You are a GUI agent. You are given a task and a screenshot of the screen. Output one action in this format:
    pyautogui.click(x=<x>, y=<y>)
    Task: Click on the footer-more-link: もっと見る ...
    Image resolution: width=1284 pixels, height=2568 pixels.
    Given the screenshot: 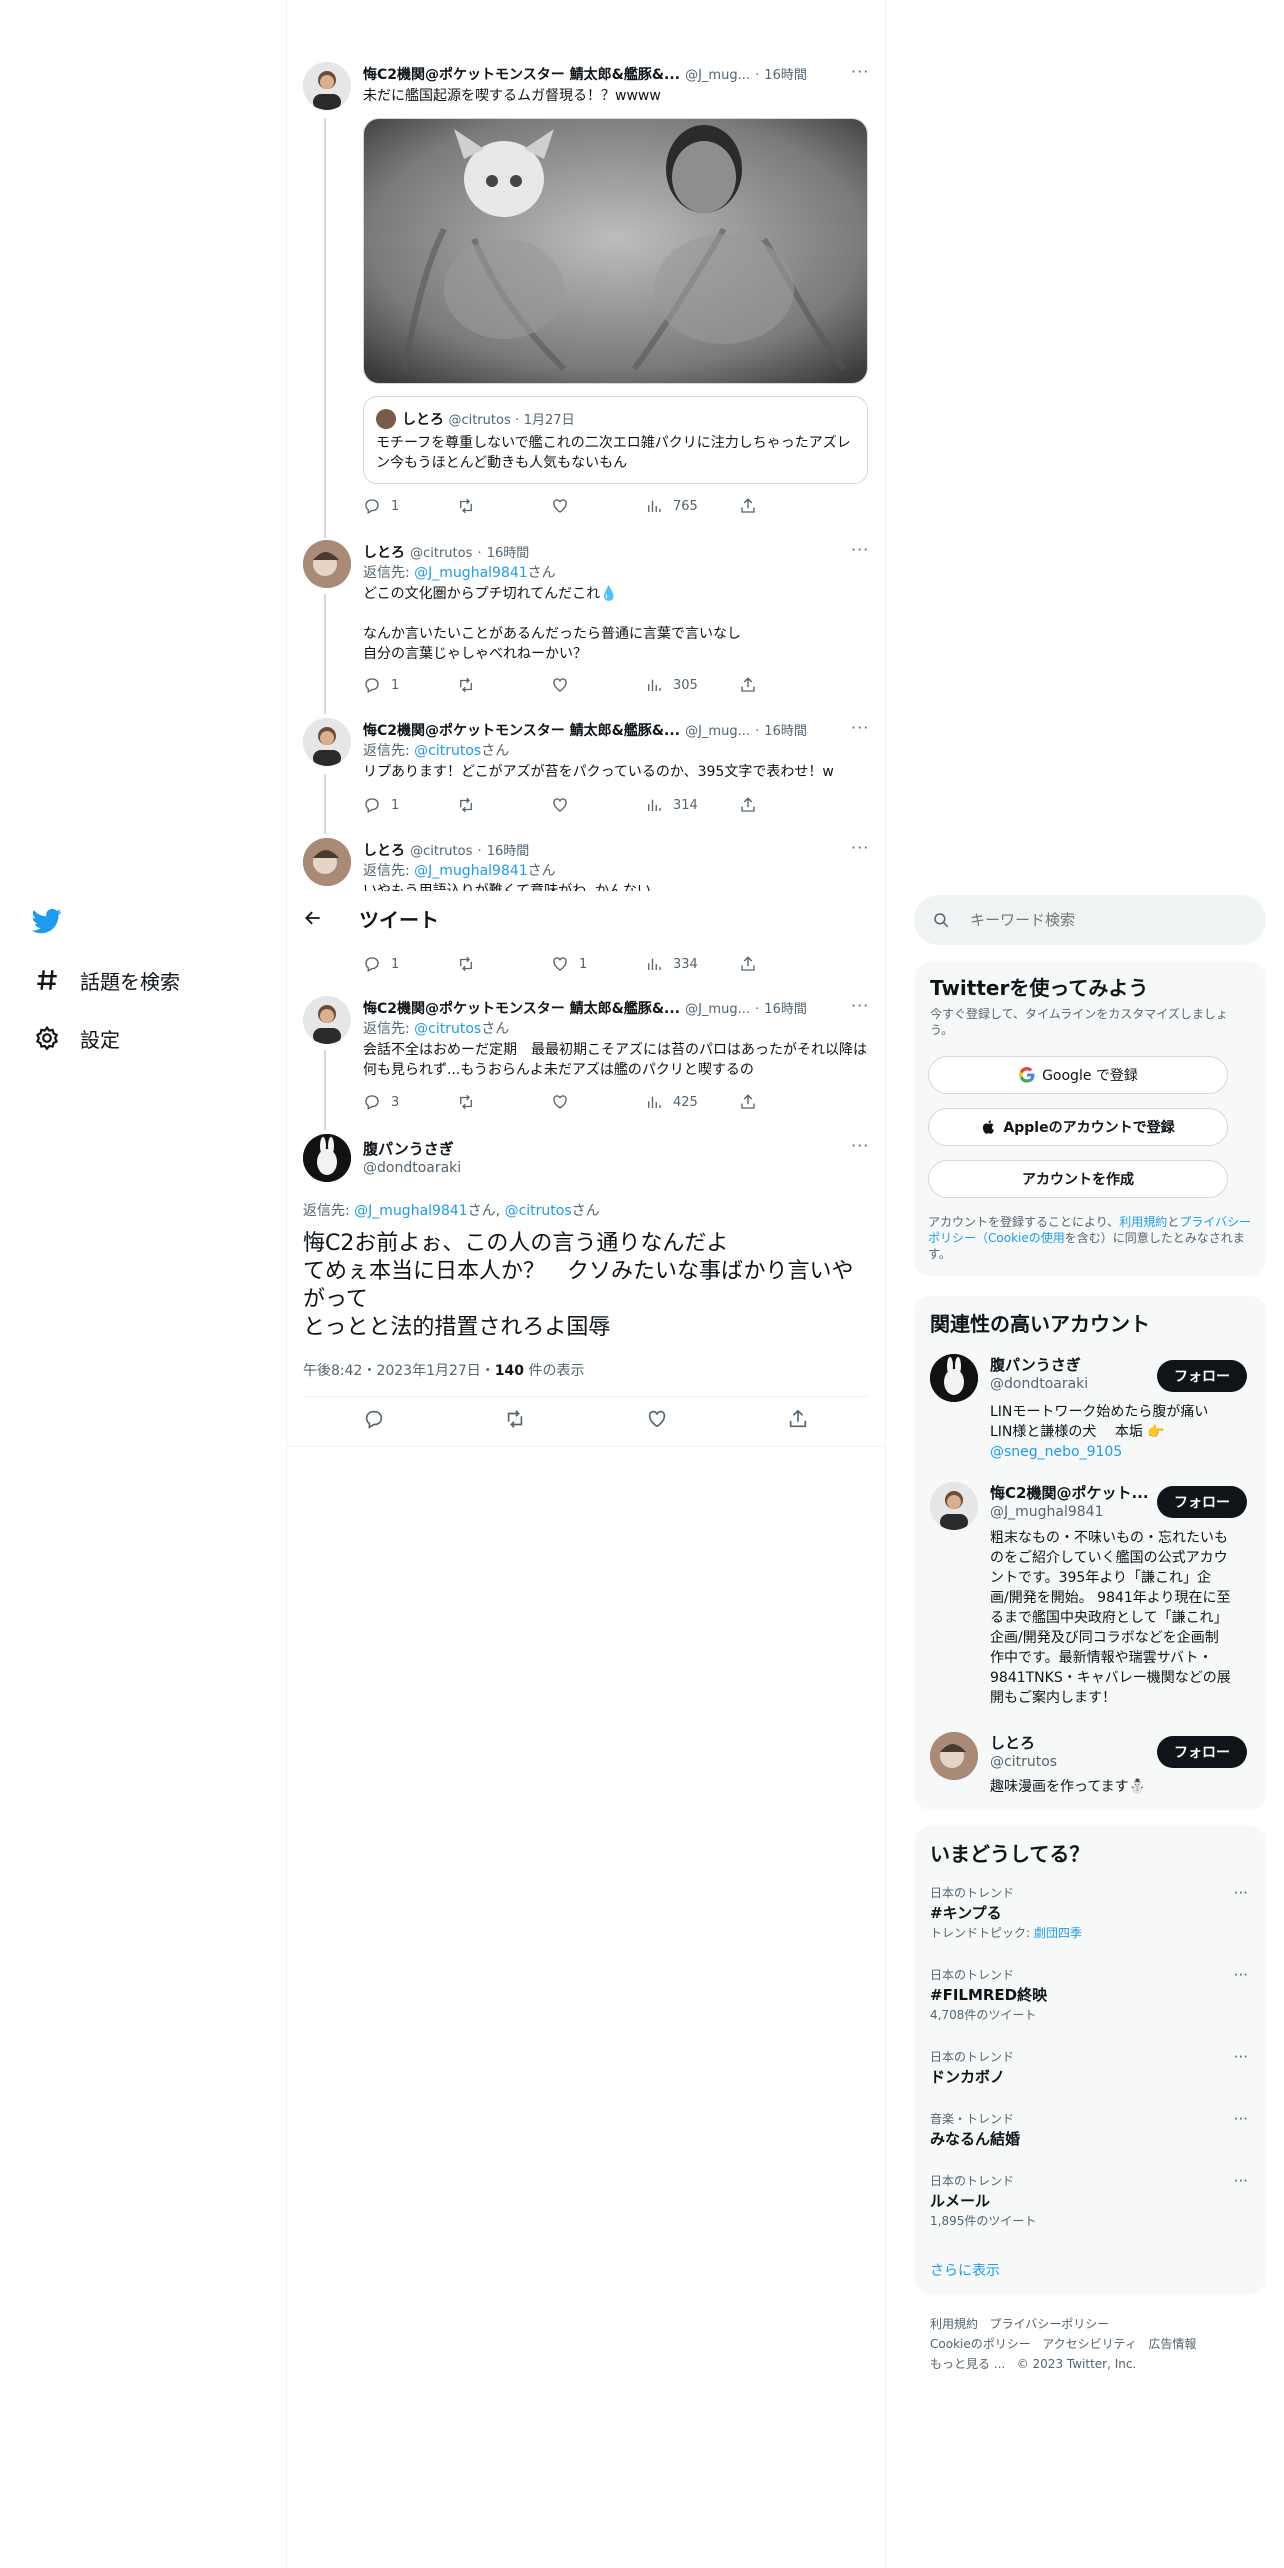 What is the action you would take?
    pyautogui.click(x=967, y=2364)
    